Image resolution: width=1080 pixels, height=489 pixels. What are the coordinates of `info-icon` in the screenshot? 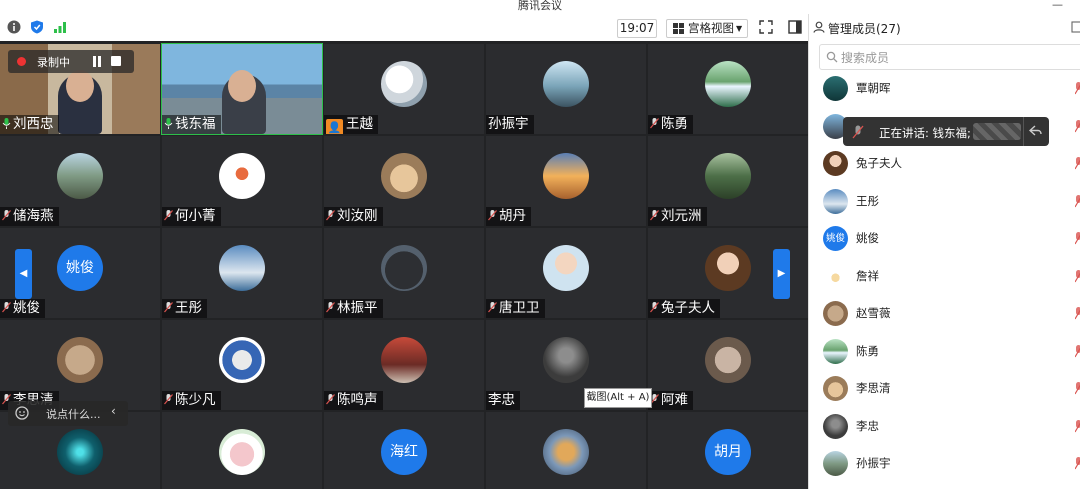 It's located at (14, 27).